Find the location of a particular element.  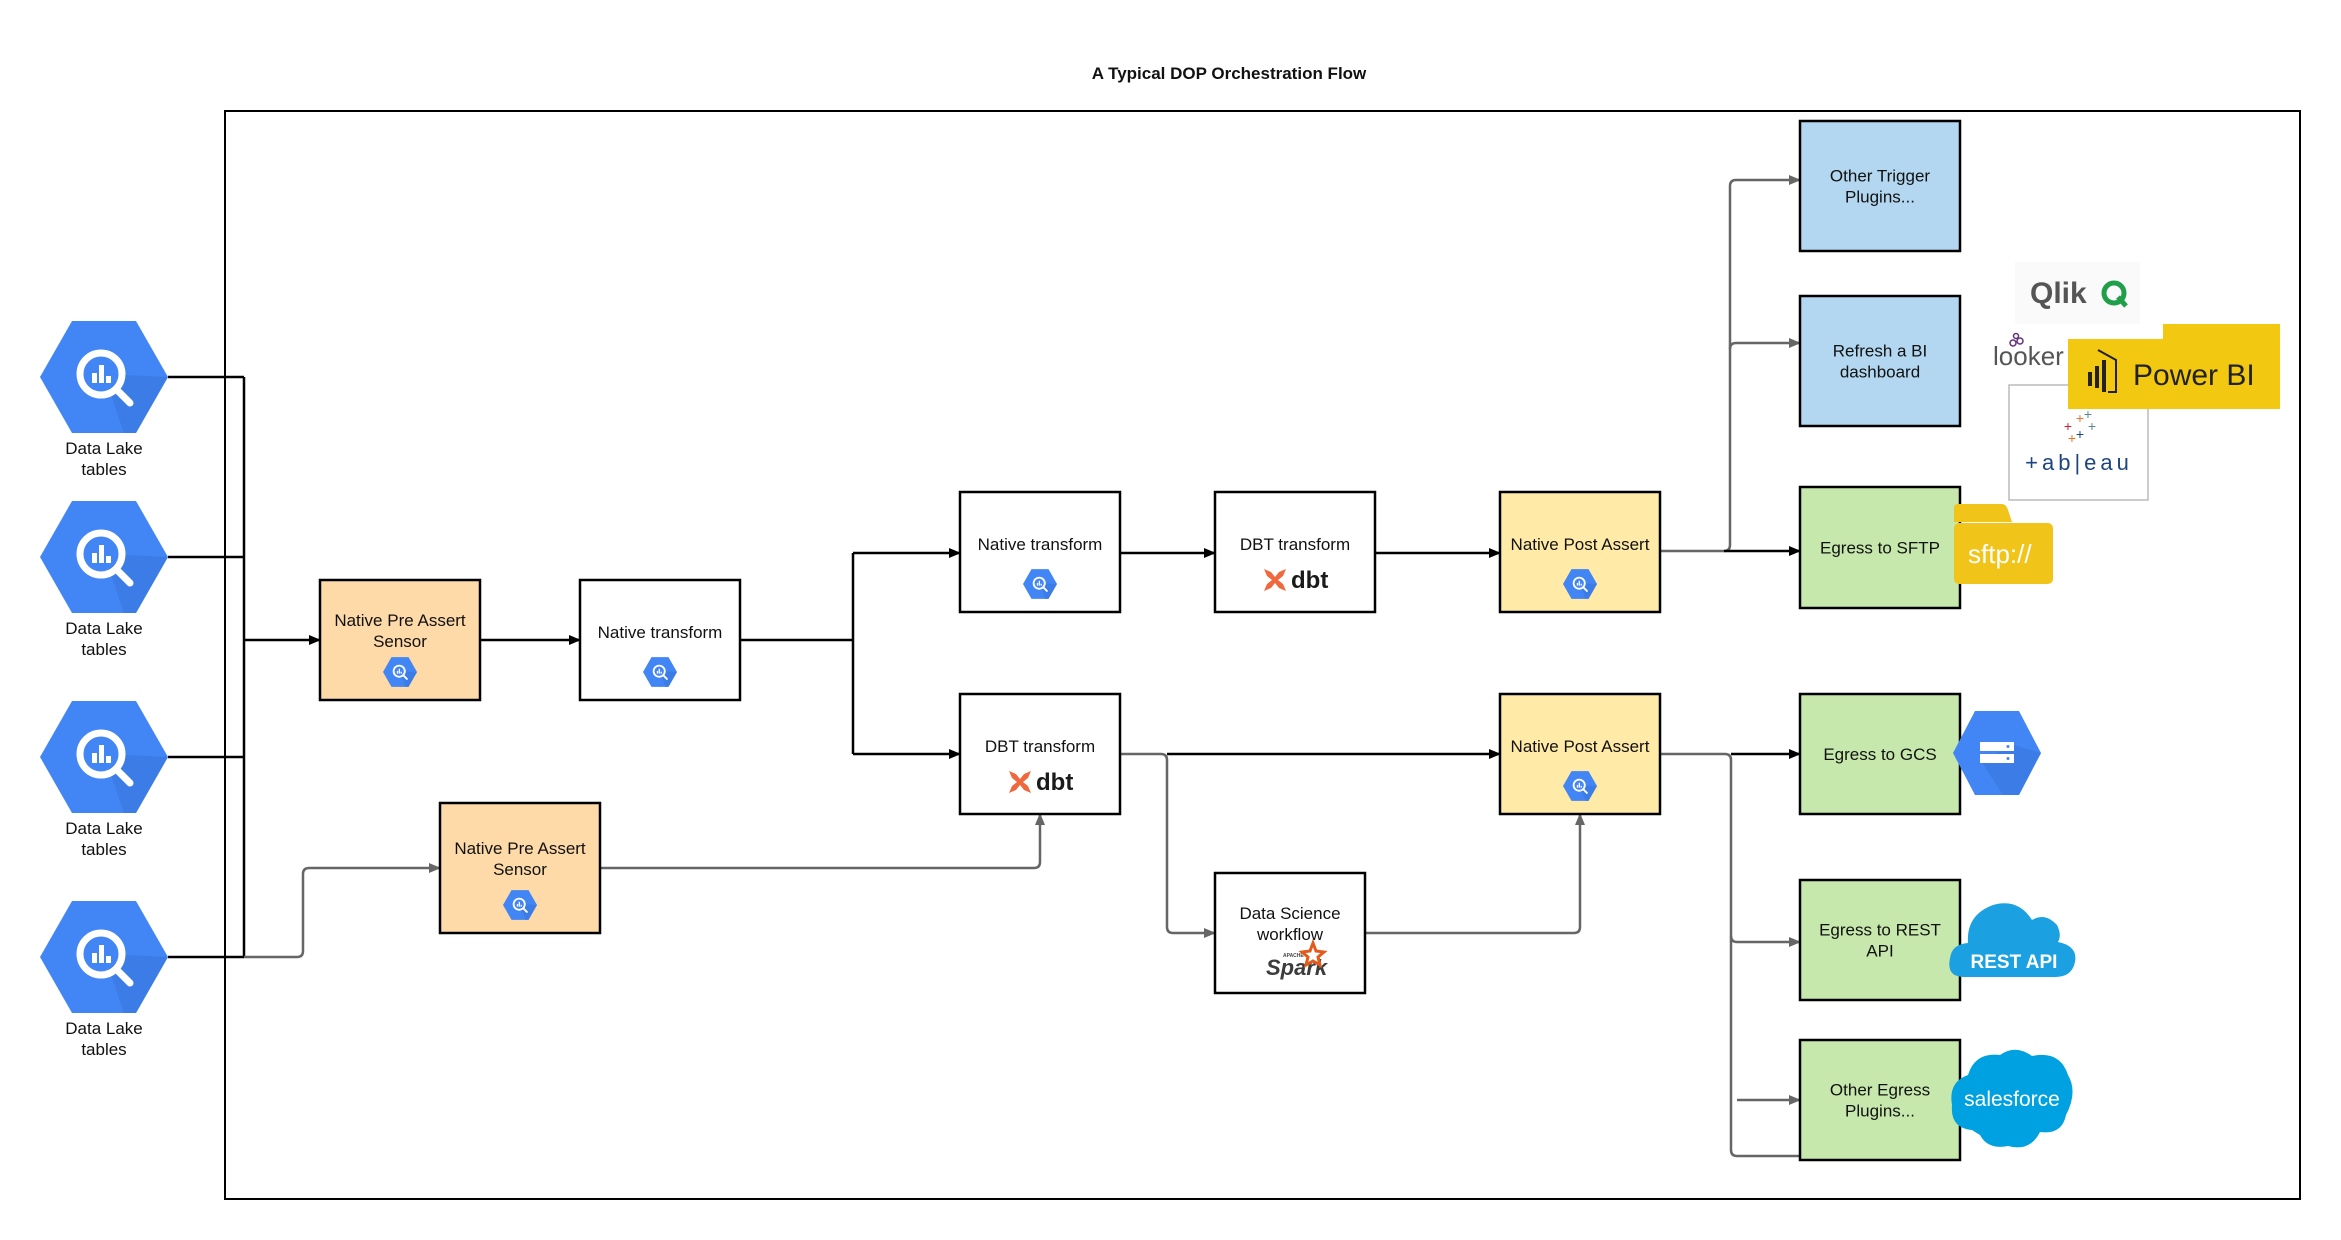

node-label: Other Trigger is located at coordinates (1880, 176).